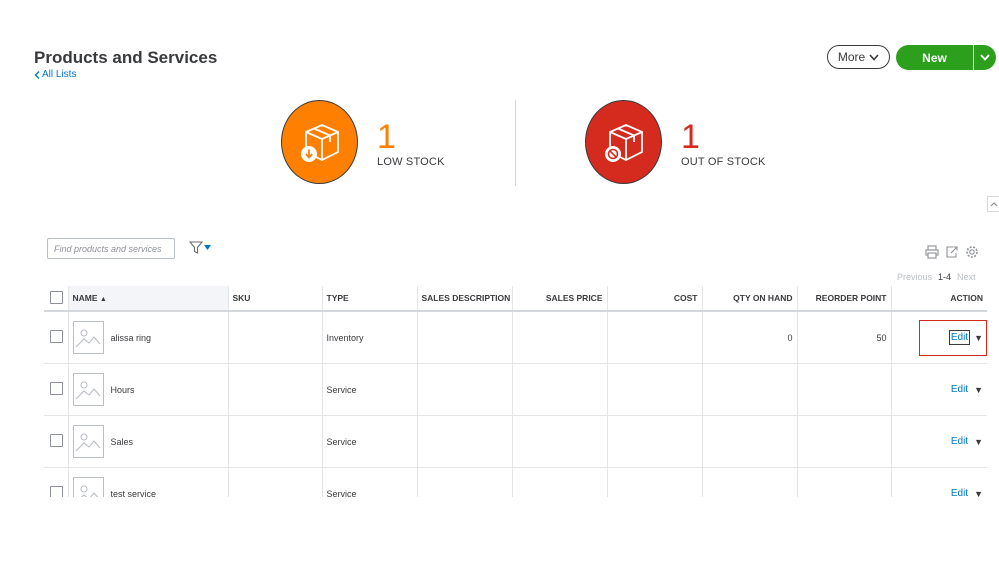 The height and width of the screenshot is (562, 999). I want to click on print-icon, so click(932, 252).